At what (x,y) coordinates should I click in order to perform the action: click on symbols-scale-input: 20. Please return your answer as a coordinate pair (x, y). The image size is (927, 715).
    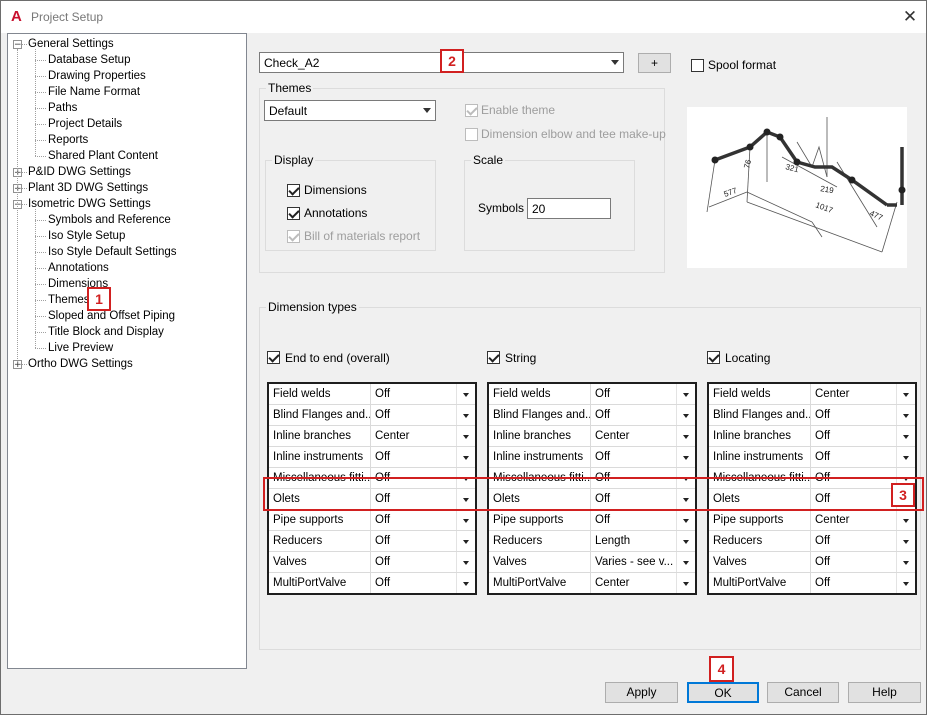
    Looking at the image, I should click on (569, 208).